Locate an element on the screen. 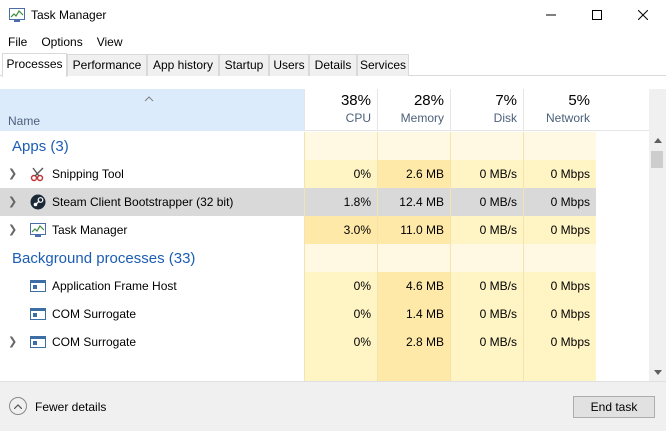 This screenshot has height=431, width=666. network-column-header: 5% Network is located at coordinates (559, 110).